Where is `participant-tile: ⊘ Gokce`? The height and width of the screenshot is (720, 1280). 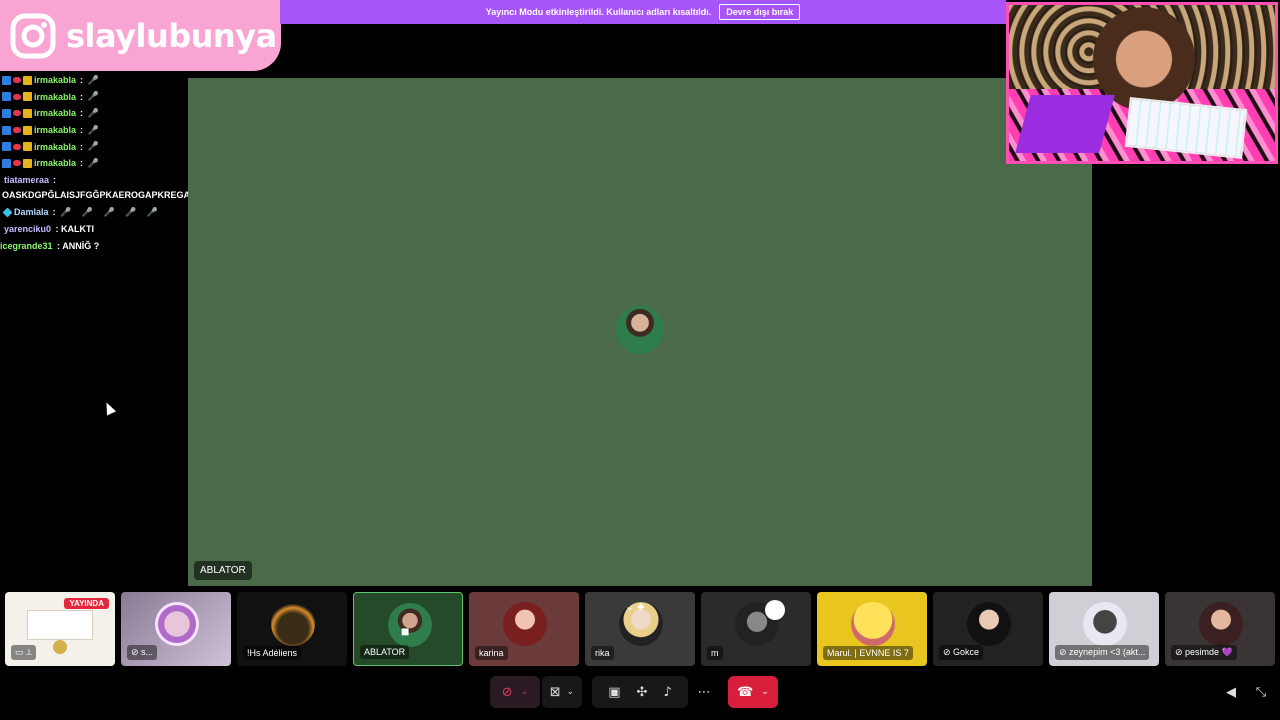 participant-tile: ⊘ Gokce is located at coordinates (988, 629).